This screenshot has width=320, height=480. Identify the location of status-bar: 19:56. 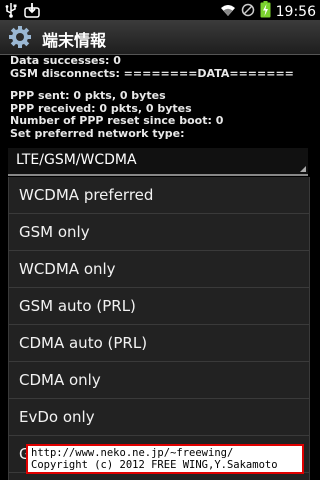
(160, 10).